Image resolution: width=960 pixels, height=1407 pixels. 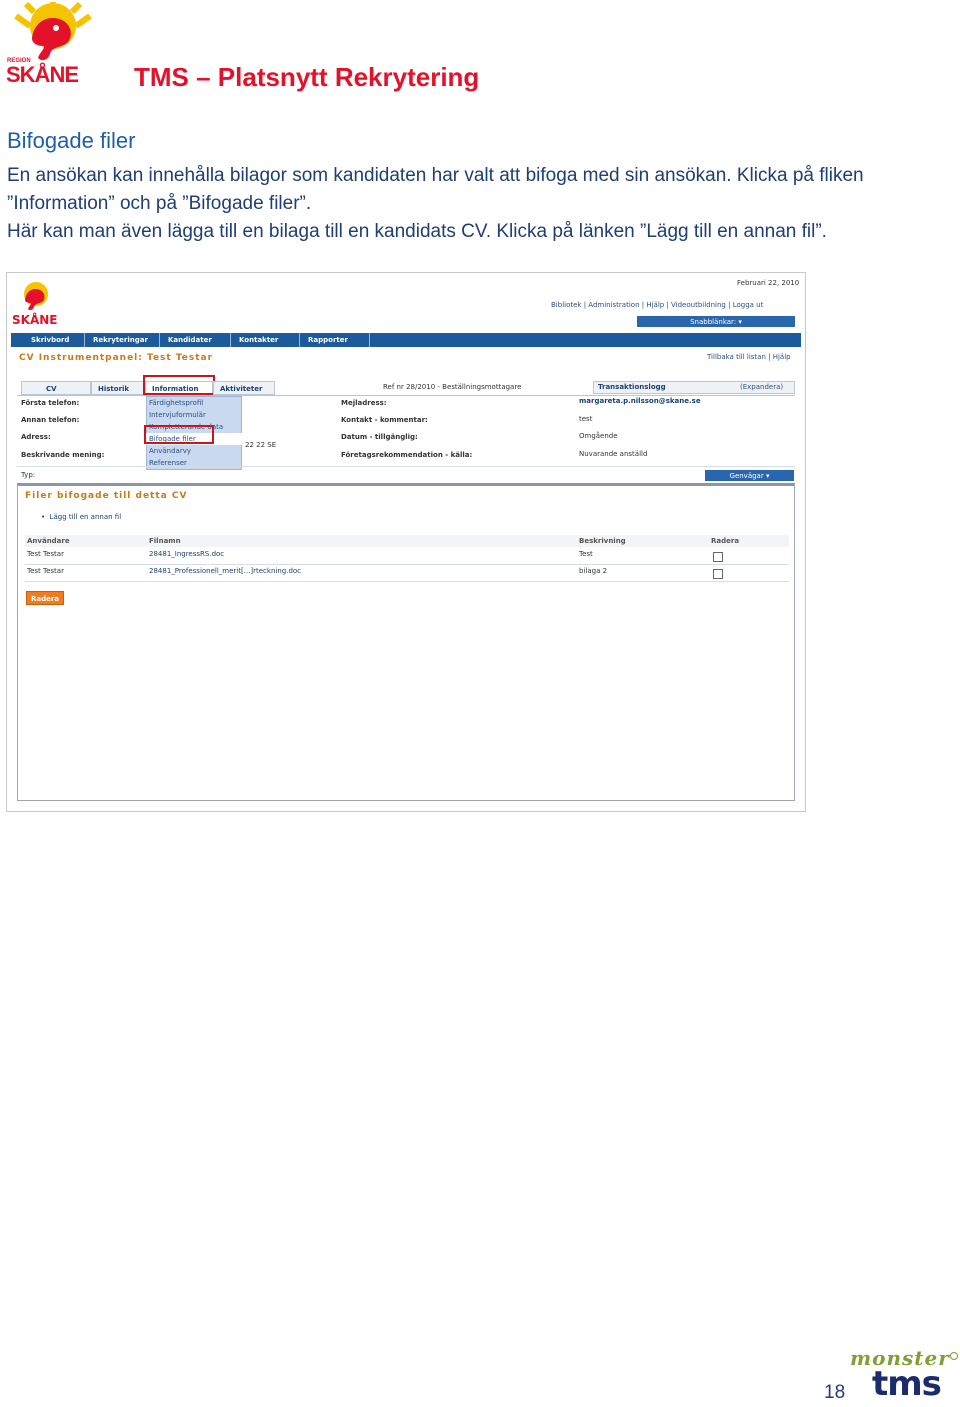 What do you see at coordinates (165, 541) in the screenshot?
I see `table-header-filnamn: Filnamn` at bounding box center [165, 541].